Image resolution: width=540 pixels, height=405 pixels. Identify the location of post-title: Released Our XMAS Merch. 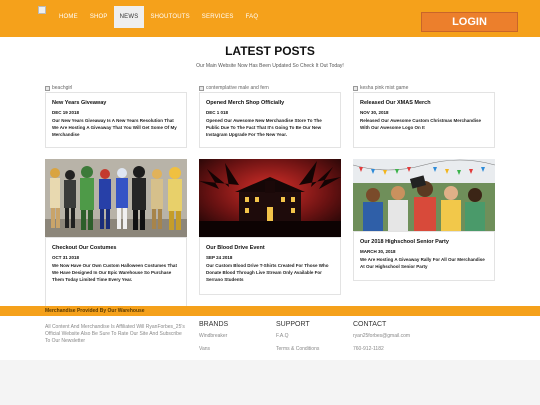
(424, 103).